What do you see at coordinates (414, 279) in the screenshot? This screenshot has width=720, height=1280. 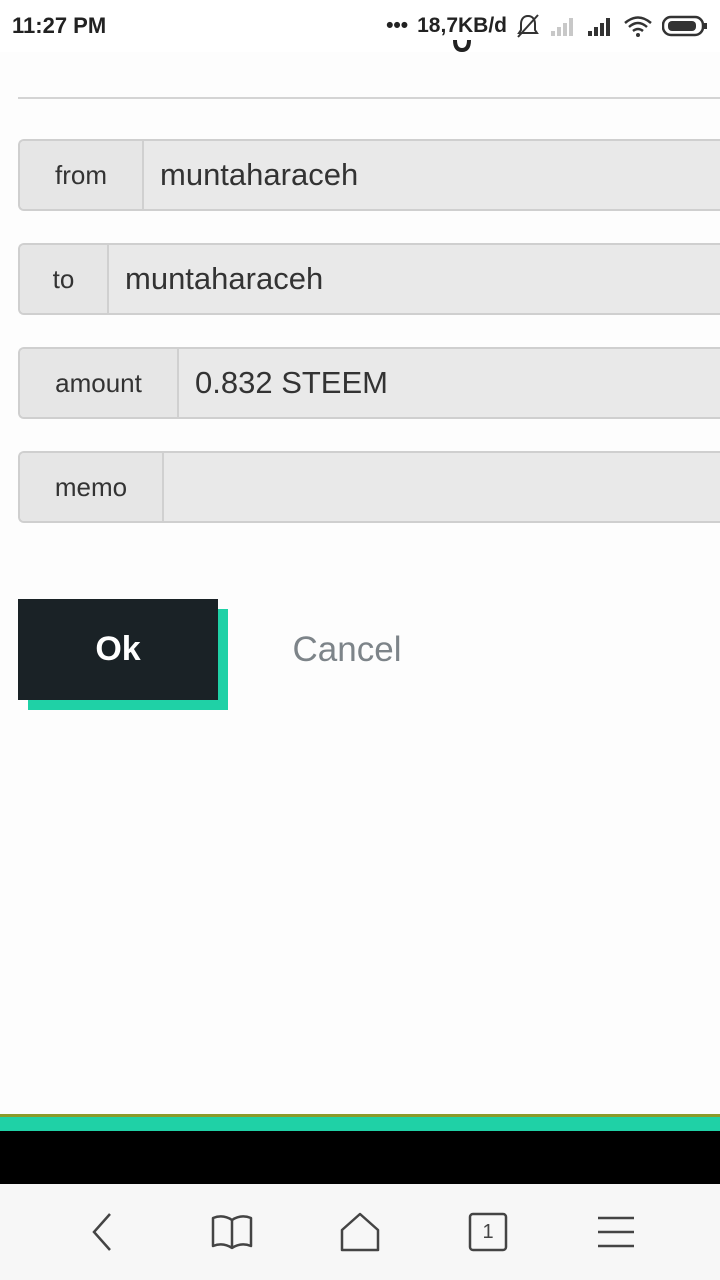 I see `to-field: muntaharaceh` at bounding box center [414, 279].